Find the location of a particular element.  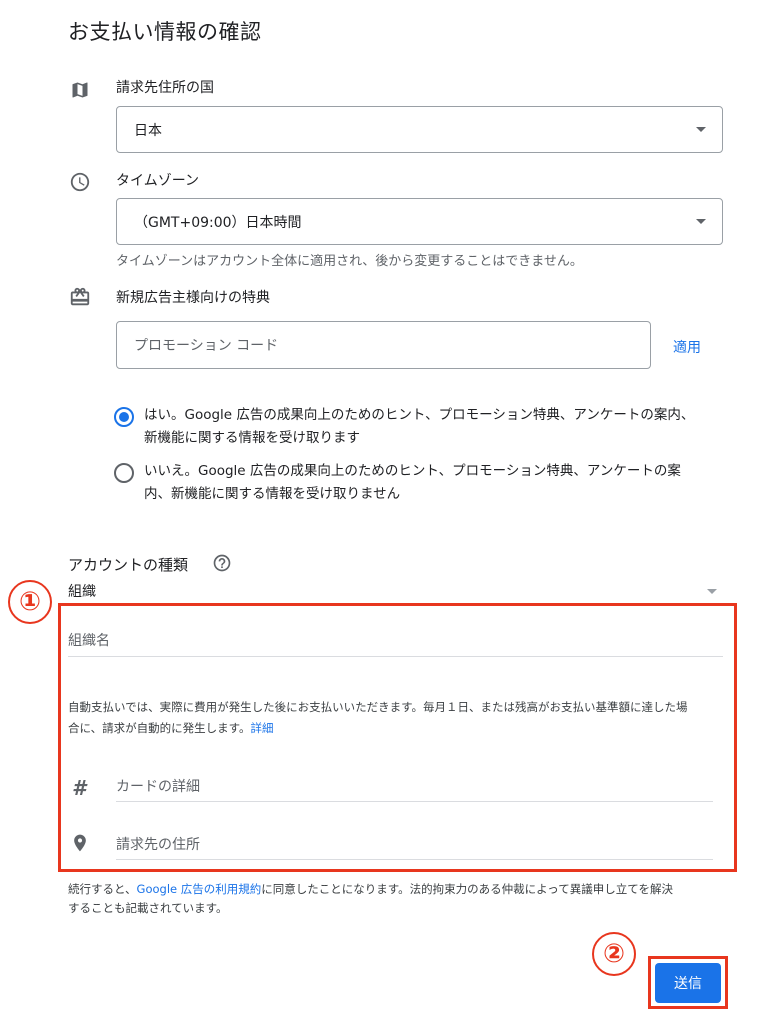

opt-in-no-radio is located at coordinates (124, 473).